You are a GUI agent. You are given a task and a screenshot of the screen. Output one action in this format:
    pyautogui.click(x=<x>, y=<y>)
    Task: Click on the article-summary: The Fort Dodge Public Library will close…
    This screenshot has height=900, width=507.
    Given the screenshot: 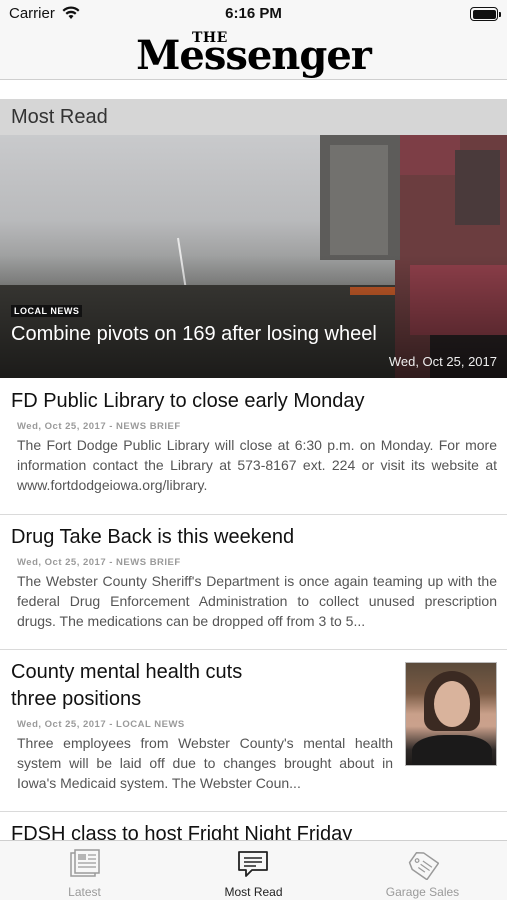 What is the action you would take?
    pyautogui.click(x=257, y=465)
    